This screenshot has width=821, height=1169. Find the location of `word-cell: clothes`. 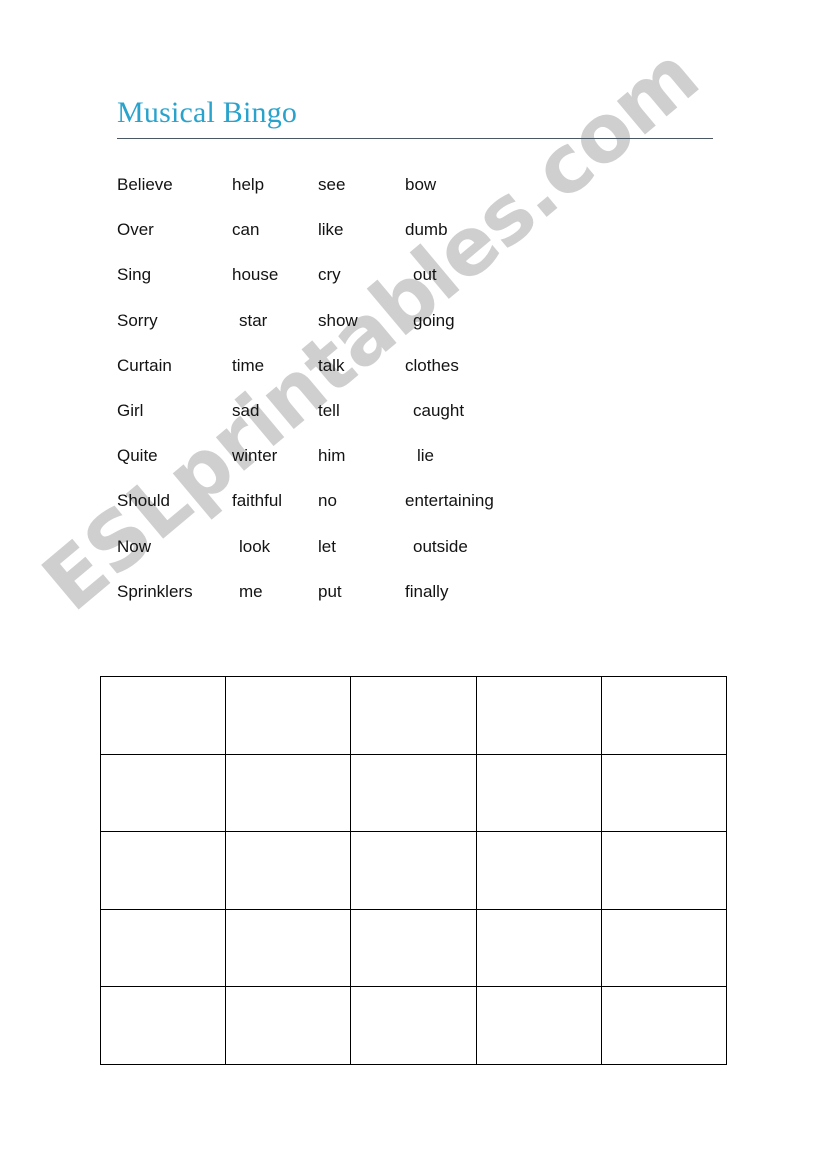

word-cell: clothes is located at coordinates (432, 365).